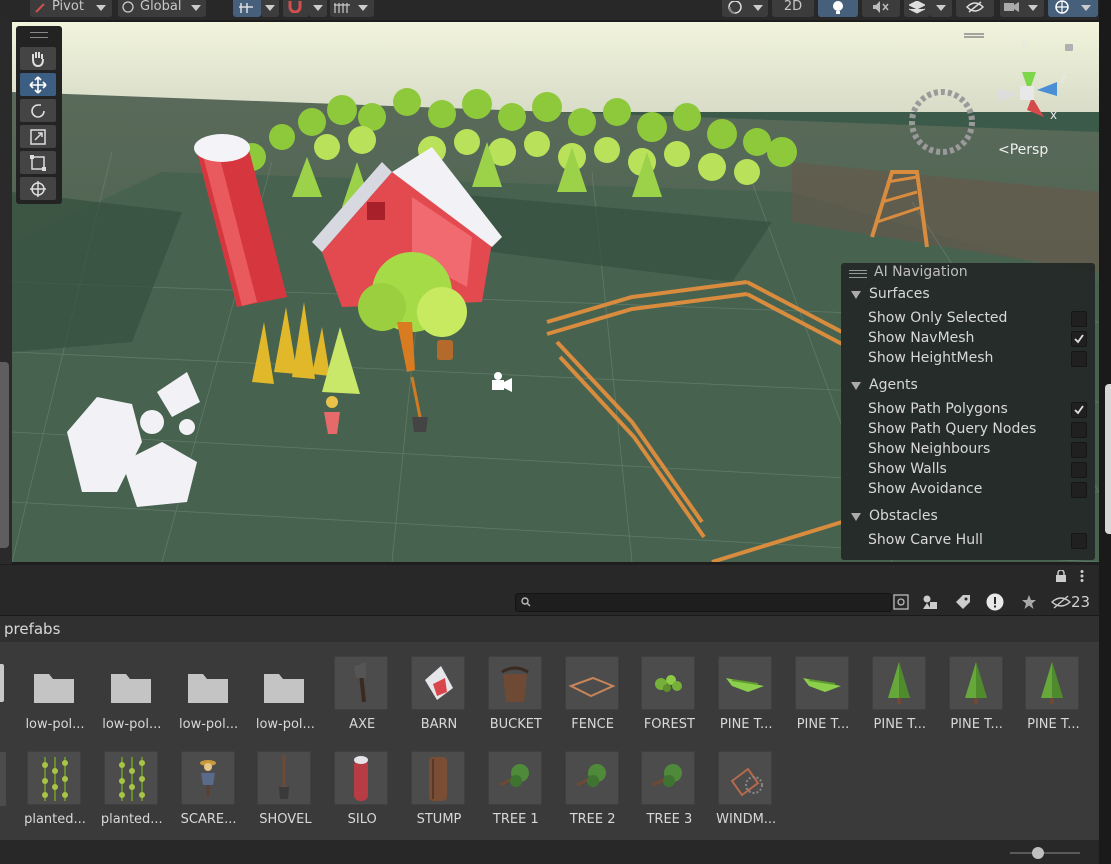  I want to click on effects-menu, so click(941, 8).